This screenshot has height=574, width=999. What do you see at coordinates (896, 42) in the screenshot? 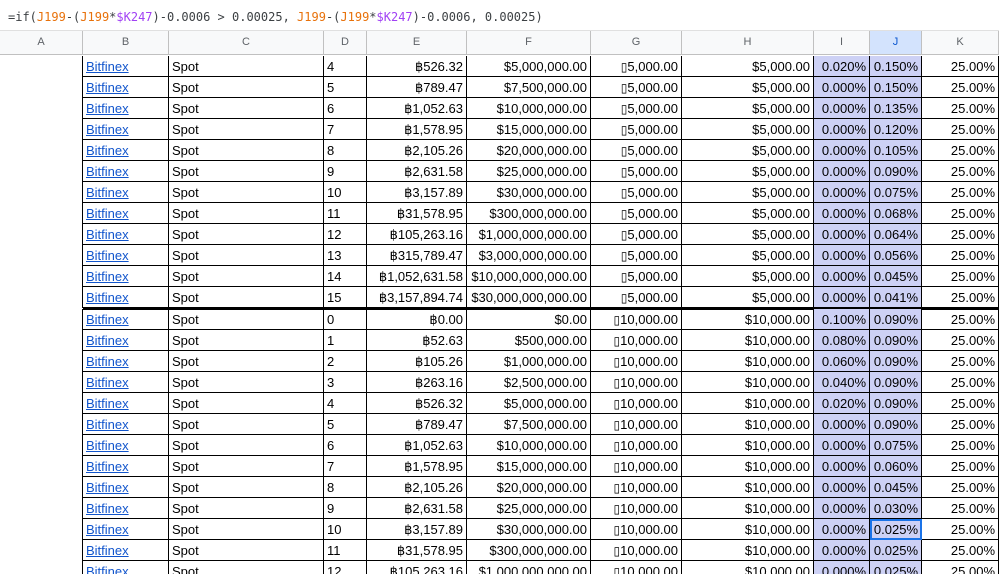
I see `column-header-j: J` at bounding box center [896, 42].